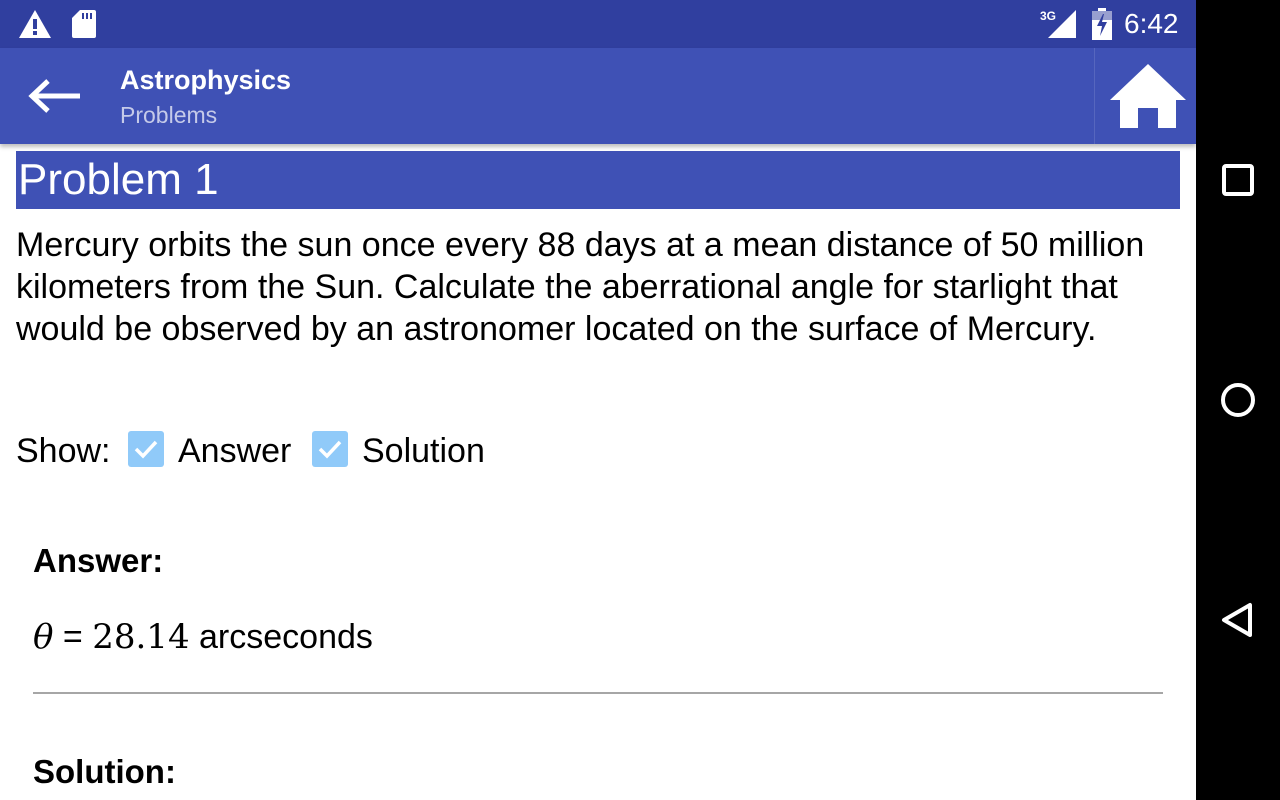 The height and width of the screenshot is (800, 1280). What do you see at coordinates (598, 693) in the screenshot?
I see `section-divider` at bounding box center [598, 693].